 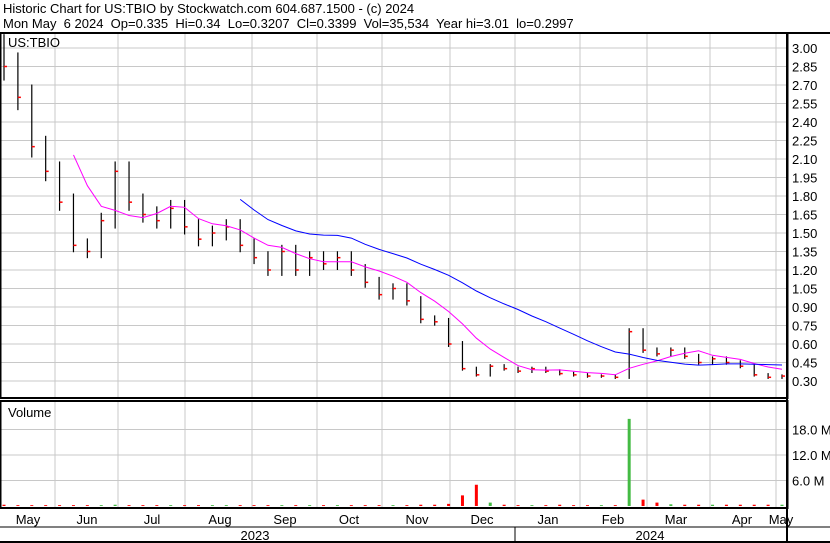 What do you see at coordinates (804, 289) in the screenshot?
I see `price-tick-label: 1.05` at bounding box center [804, 289].